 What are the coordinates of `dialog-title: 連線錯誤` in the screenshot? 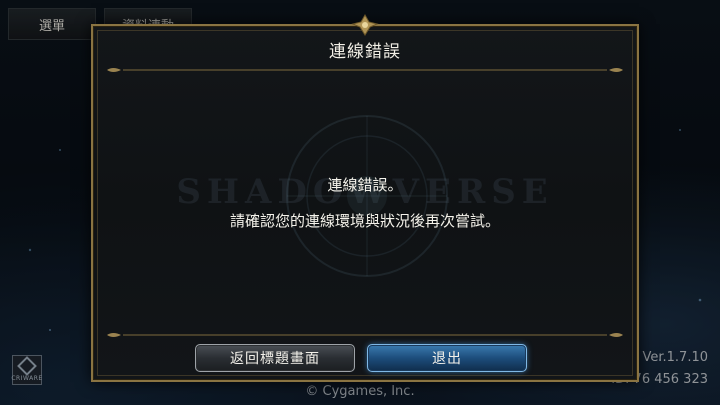 It's located at (365, 52).